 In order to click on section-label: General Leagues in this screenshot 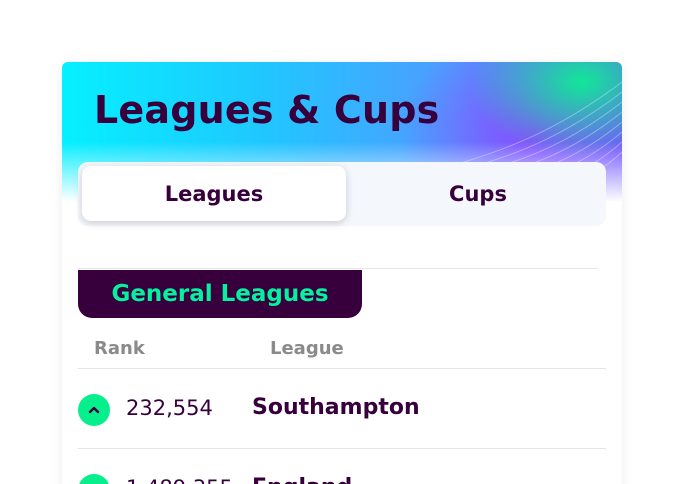, I will do `click(220, 294)`.